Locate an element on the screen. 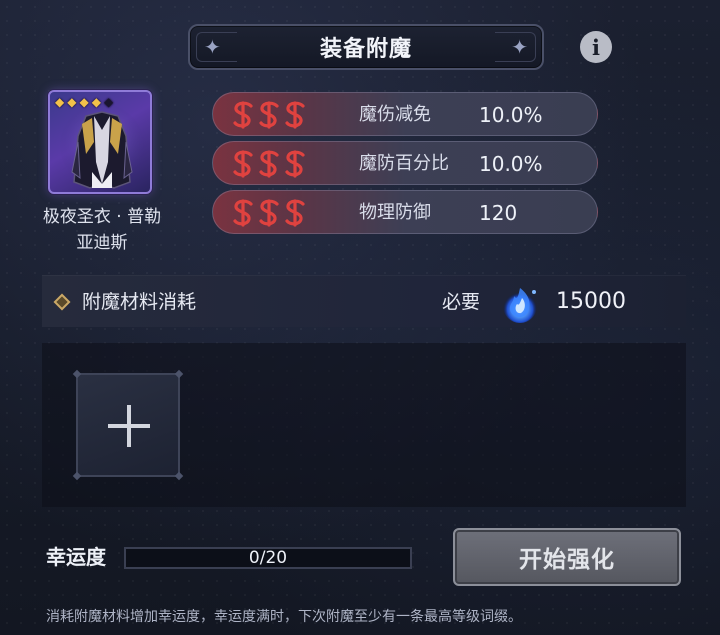 Image resolution: width=720 pixels, height=635 pixels. attribute-name: 物理防御 is located at coordinates (395, 212).